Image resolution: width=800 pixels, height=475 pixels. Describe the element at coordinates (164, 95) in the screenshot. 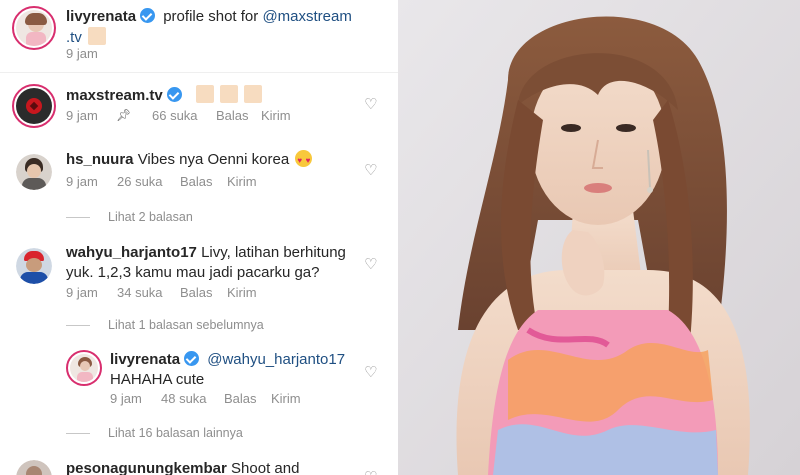

I see `comment-body-maxstream: maxstream.tv` at that location.